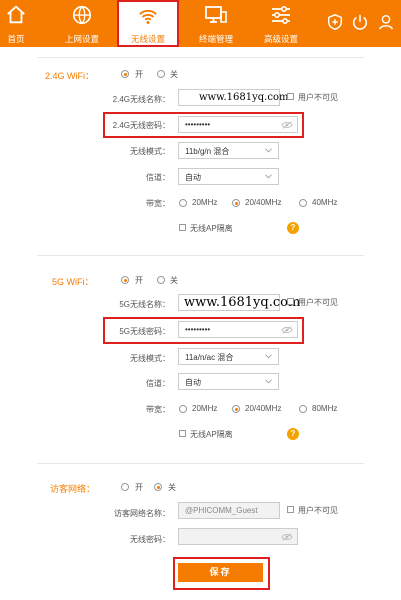 Image resolution: width=401 pixels, height=600 pixels. Describe the element at coordinates (198, 329) in the screenshot. I see `wifi5-password-value: •••••••••` at that location.